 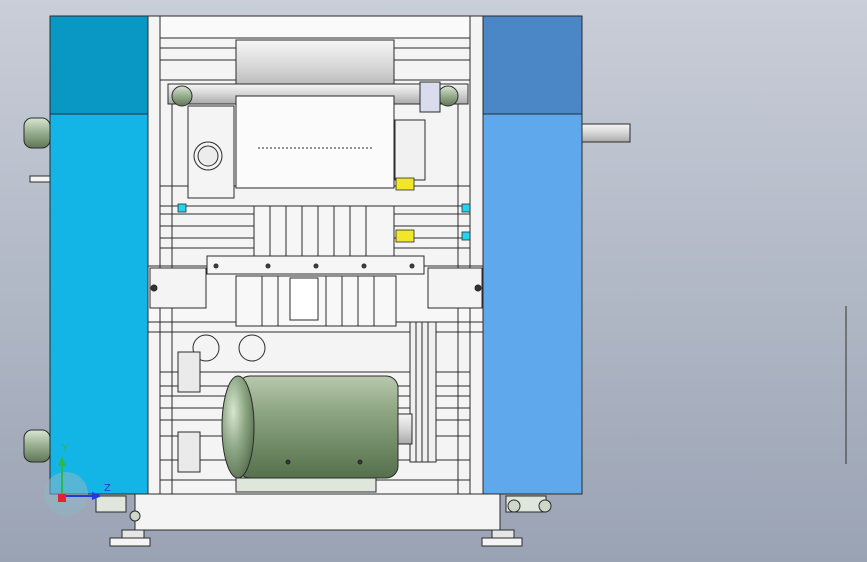 I want to click on drive-motor, so click(x=317, y=434).